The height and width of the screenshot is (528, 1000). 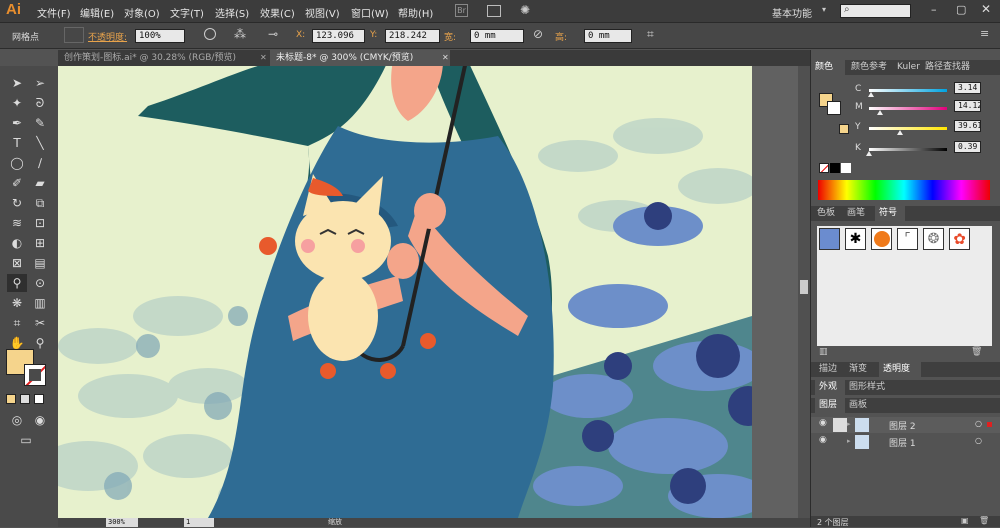 I want to click on recolor-icon, so click(x=210, y=34).